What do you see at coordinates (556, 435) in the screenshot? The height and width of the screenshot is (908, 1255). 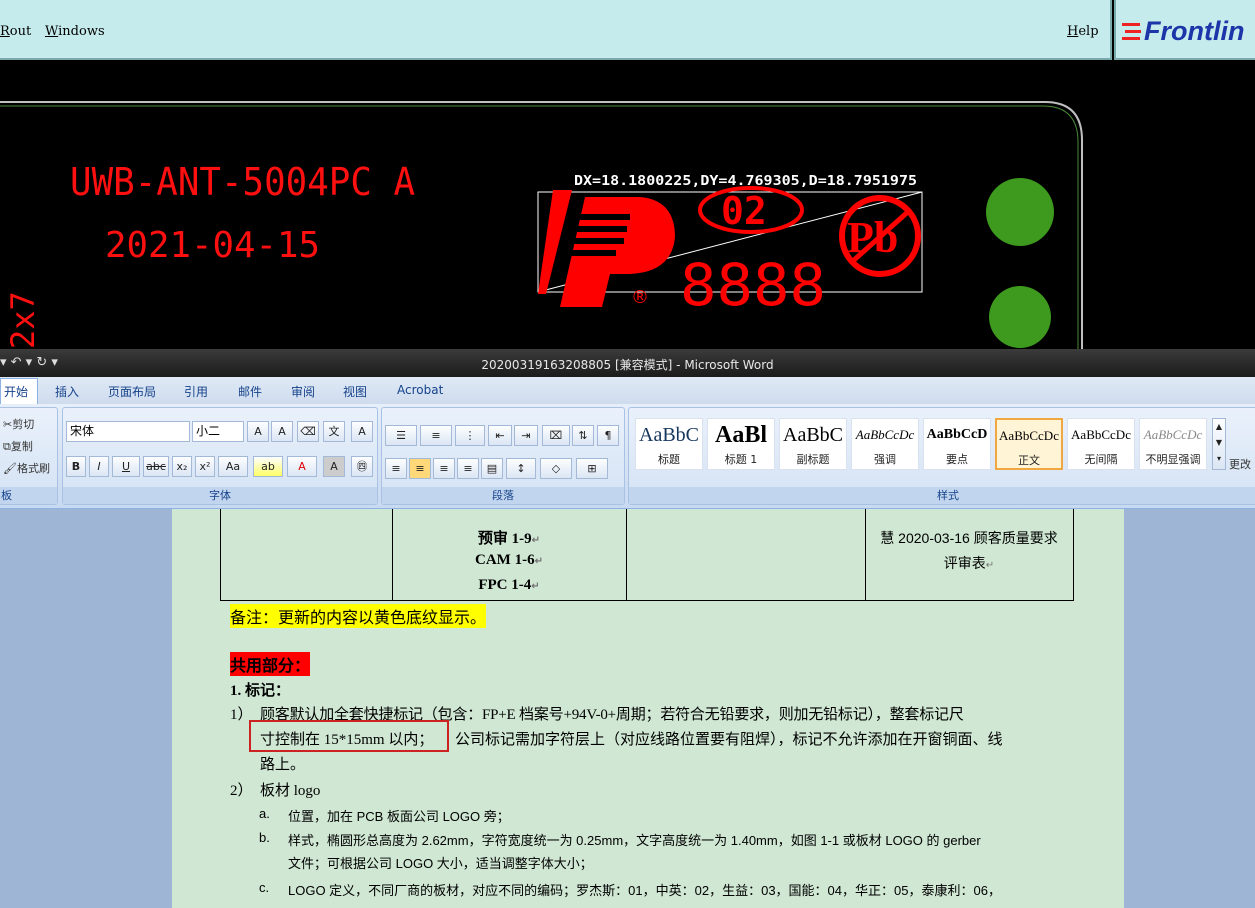 I see `chinese-layout-button: ⌧` at bounding box center [556, 435].